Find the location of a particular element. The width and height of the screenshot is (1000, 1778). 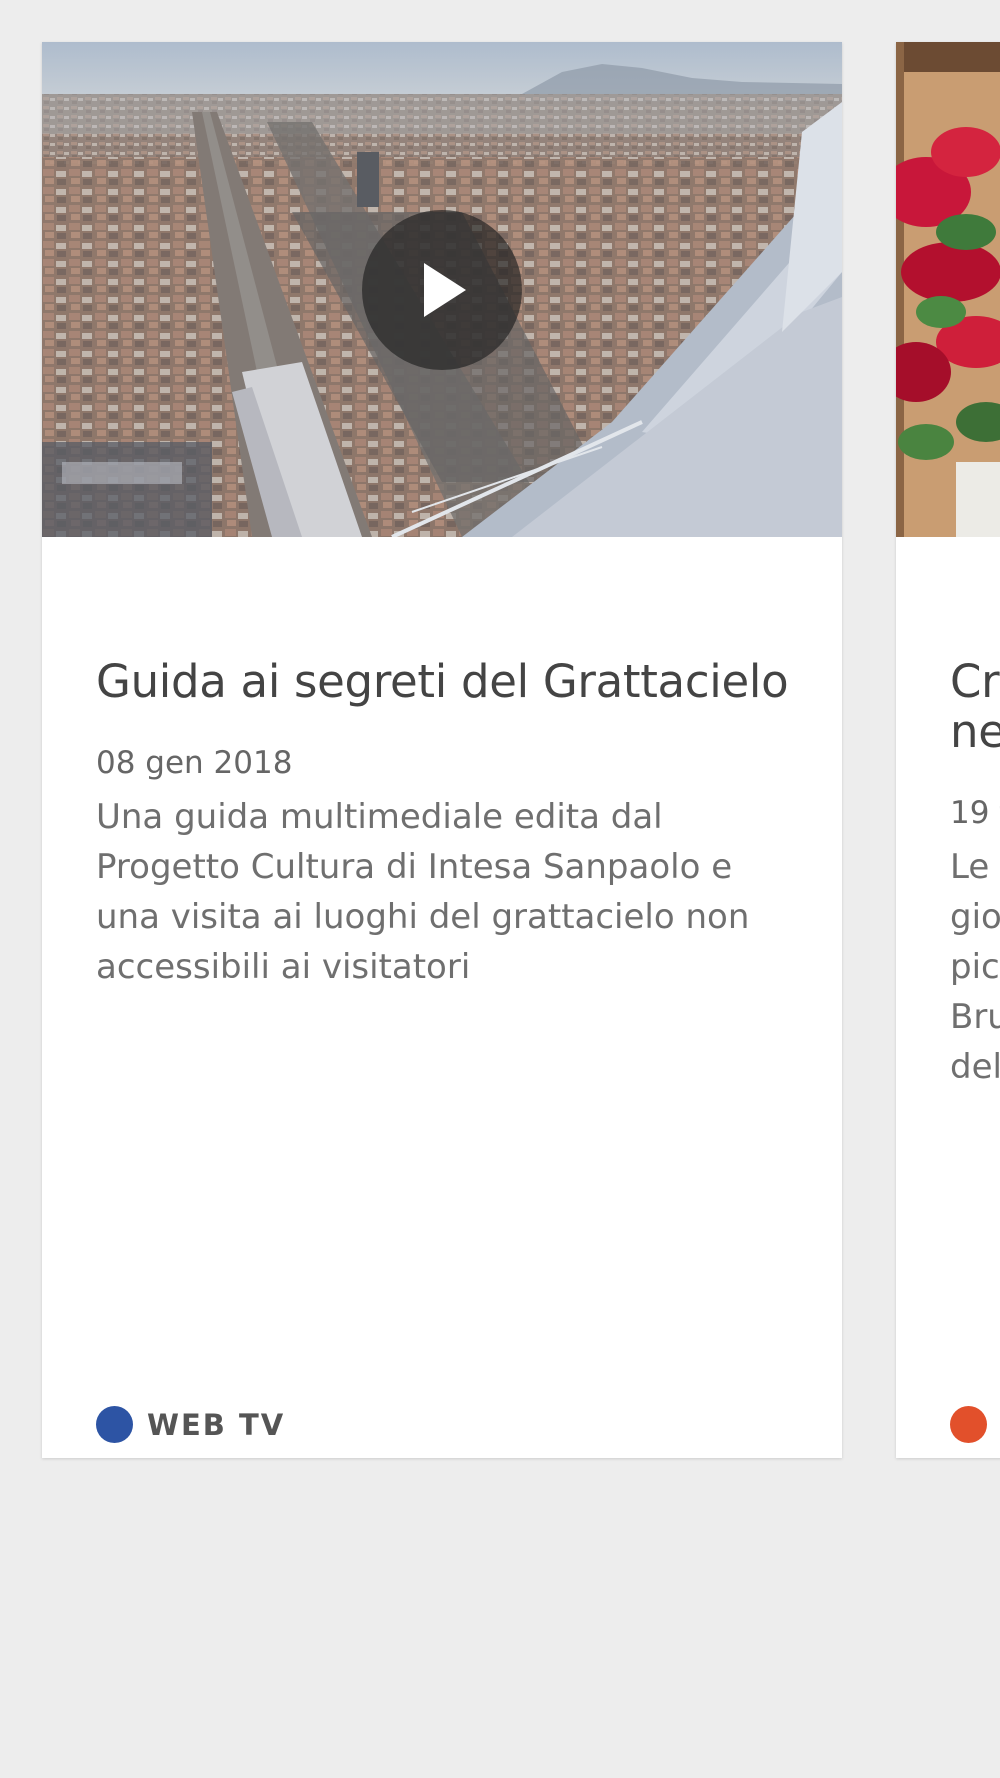

category-tag: WEB TV is located at coordinates (190, 1424).